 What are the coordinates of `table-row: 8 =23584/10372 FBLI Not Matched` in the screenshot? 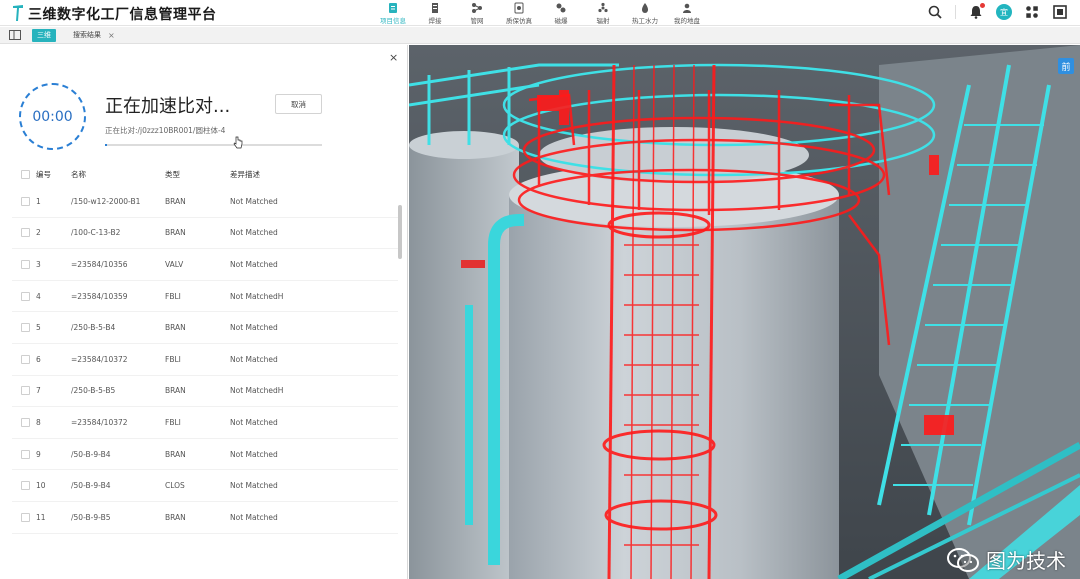 It's located at (205, 423).